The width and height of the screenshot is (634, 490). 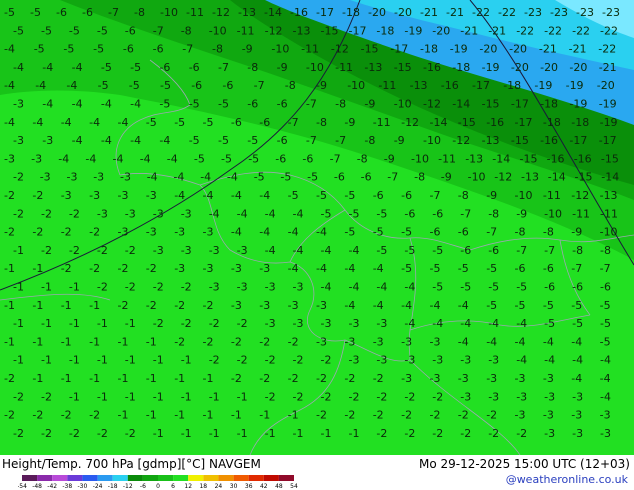 I want to click on scale-swatch, so click(x=75, y=478).